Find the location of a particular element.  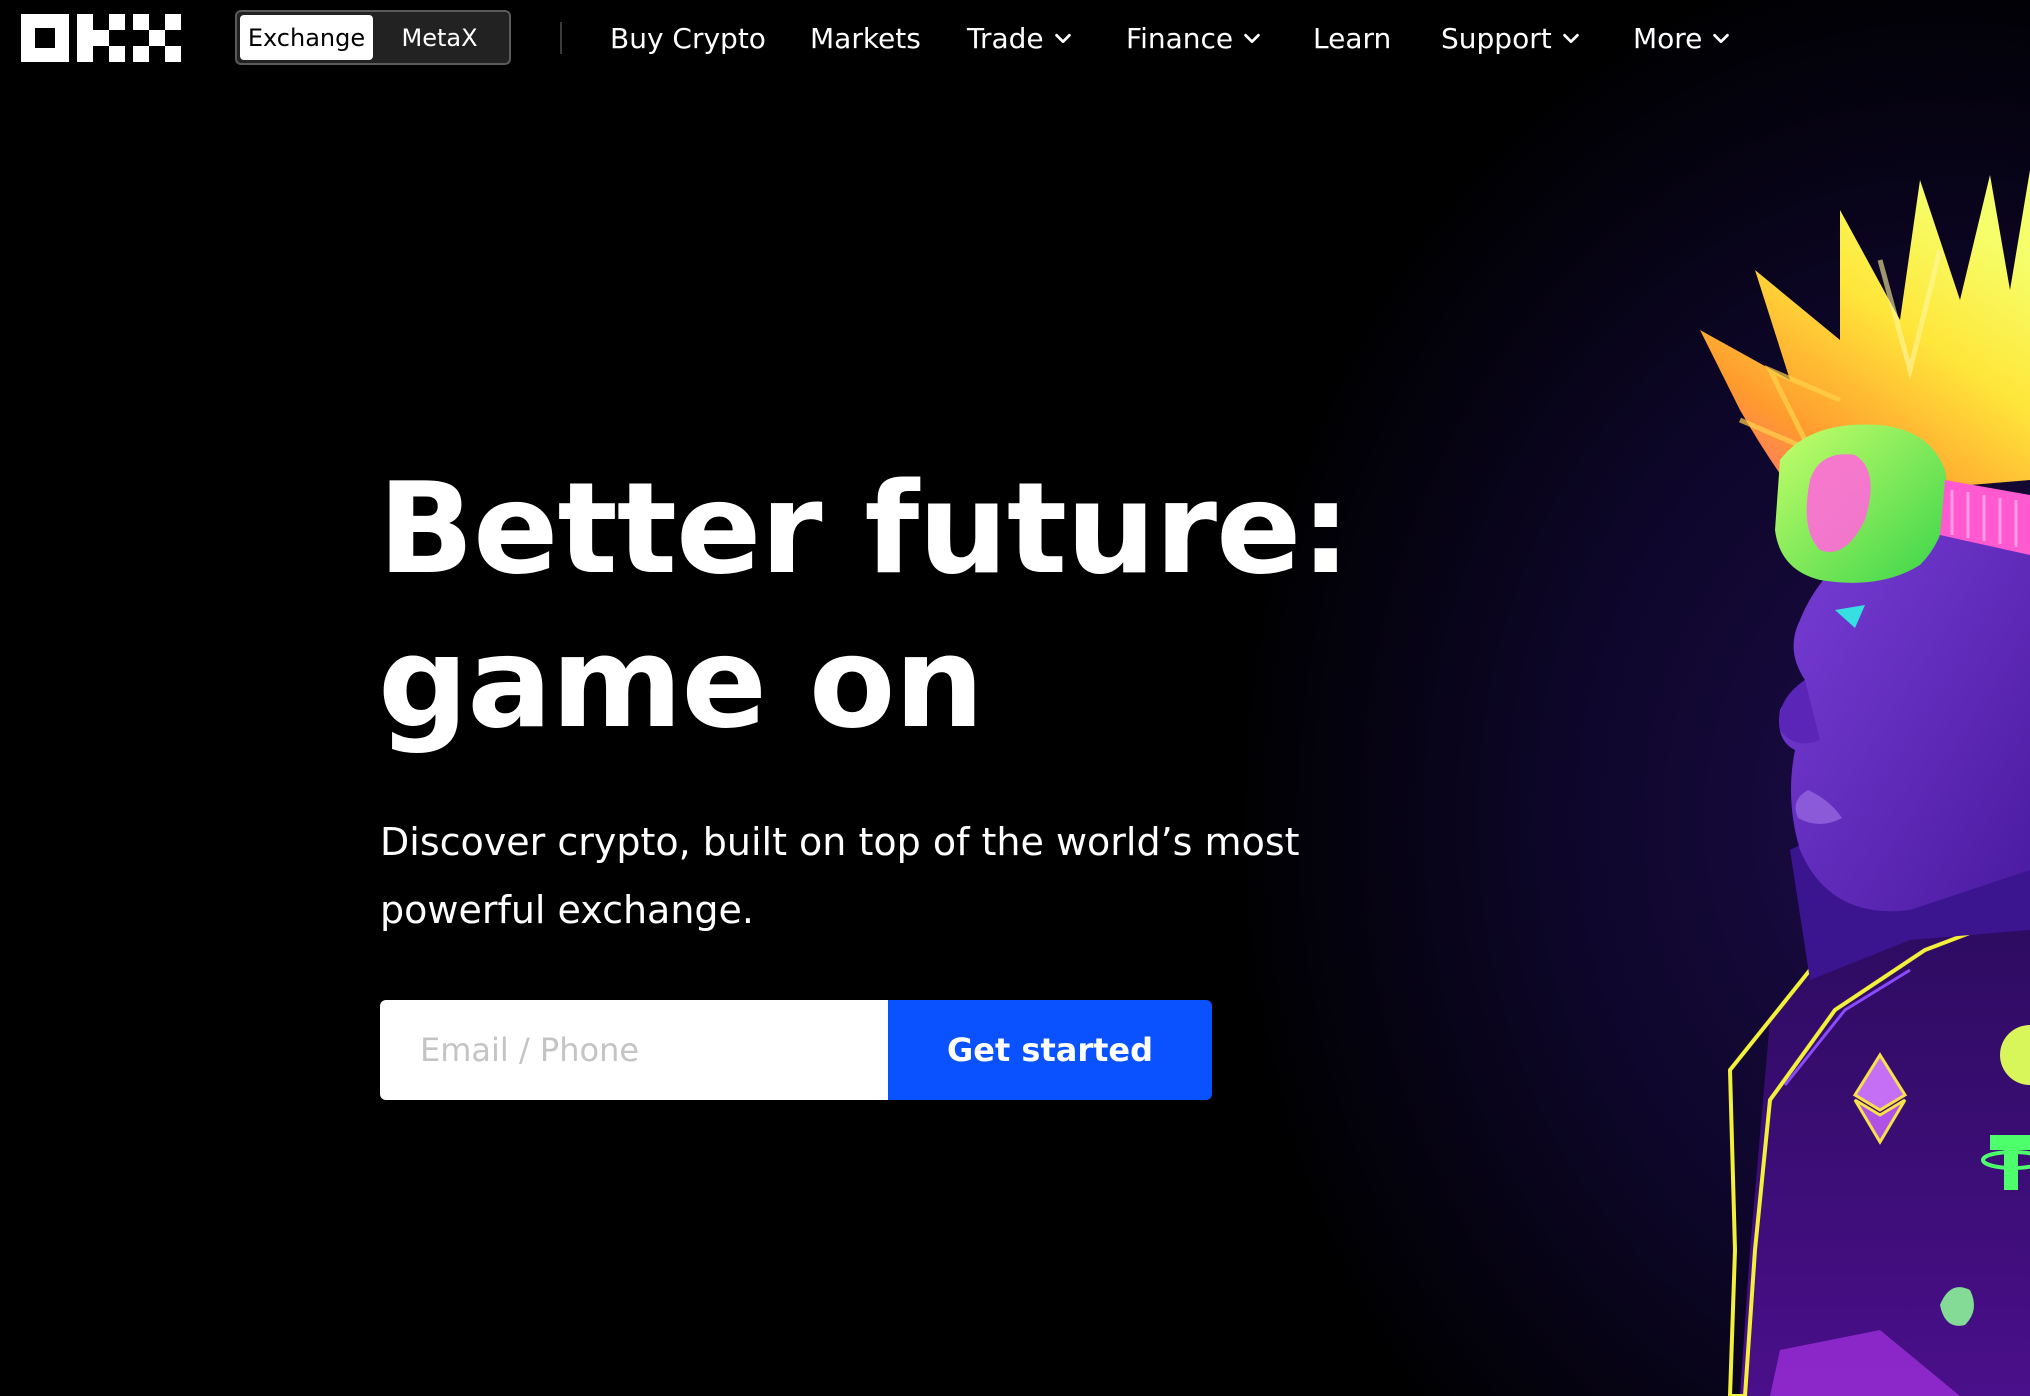

hero-title-line-1: Better future: is located at coordinates (864, 528).